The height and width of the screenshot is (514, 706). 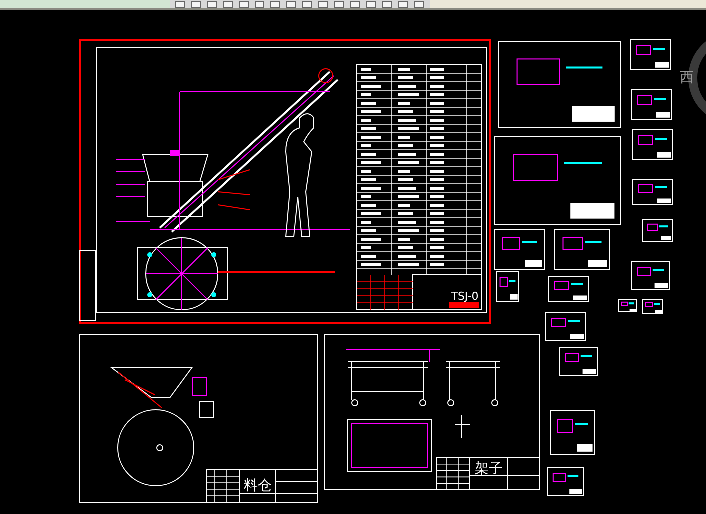 What do you see at coordinates (258, 486) in the screenshot?
I see `drawing-title: 料仓` at bounding box center [258, 486].